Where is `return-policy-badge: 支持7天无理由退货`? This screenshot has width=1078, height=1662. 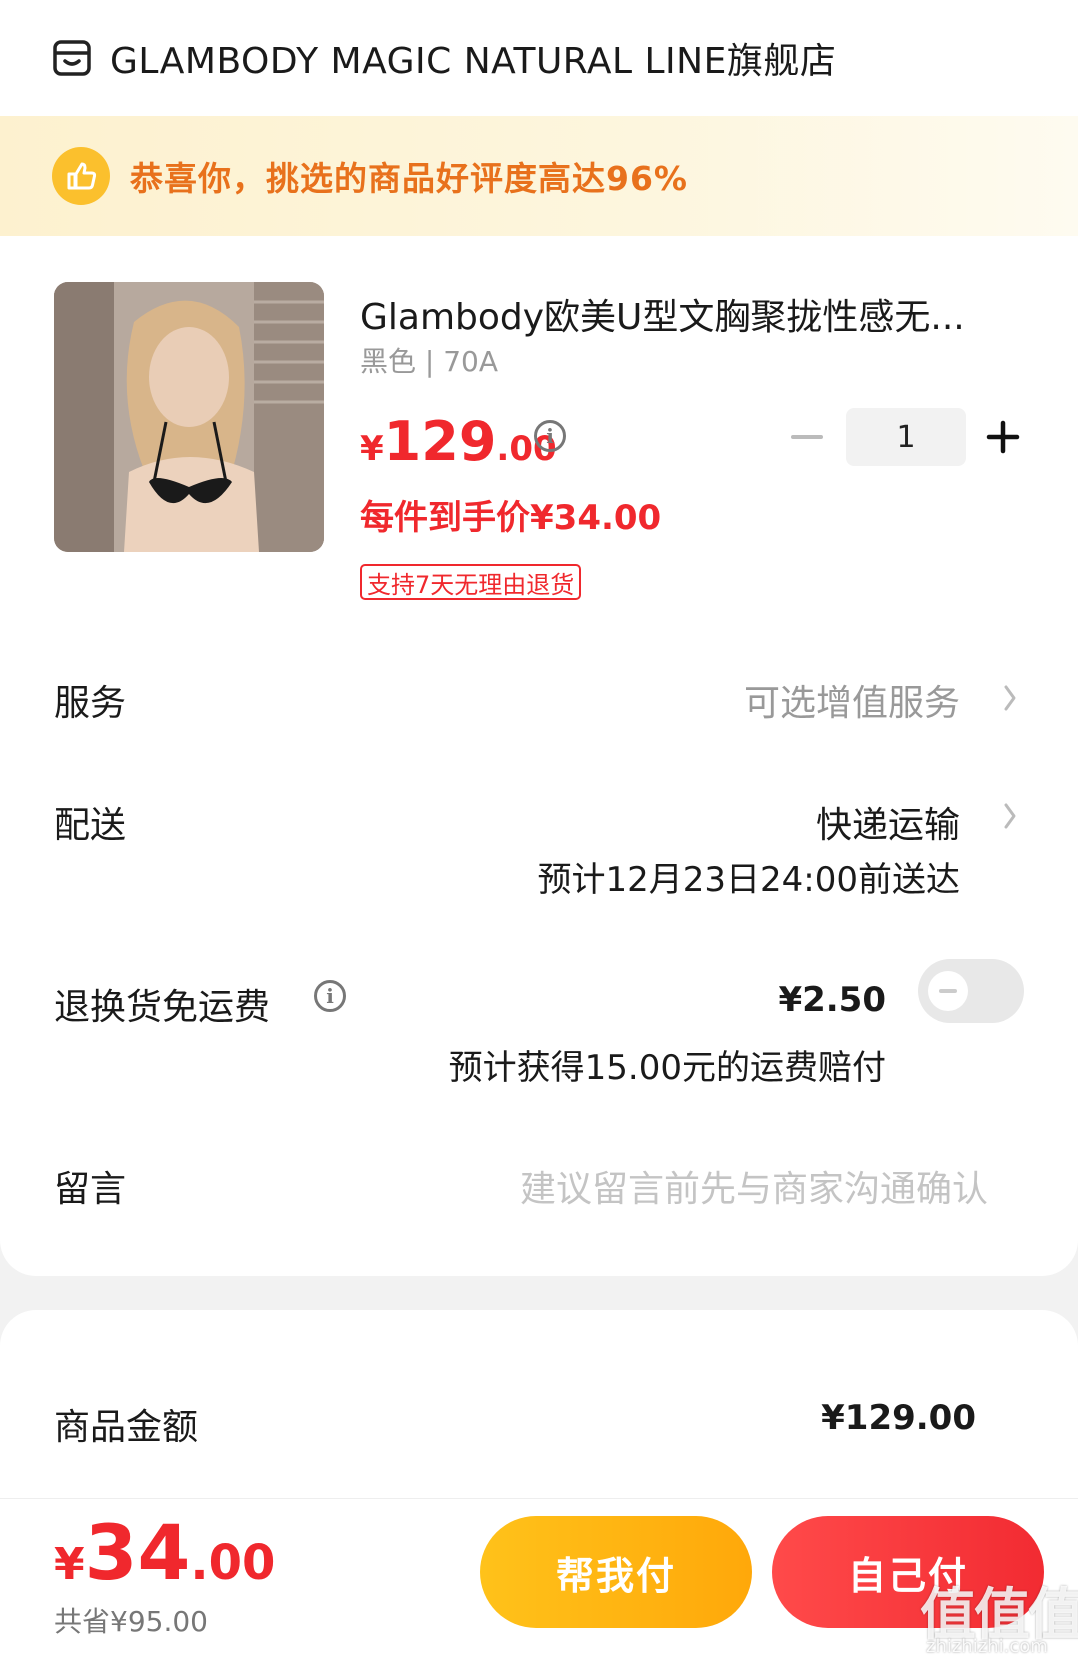
return-policy-badge: 支持7天无理由退货 is located at coordinates (471, 582).